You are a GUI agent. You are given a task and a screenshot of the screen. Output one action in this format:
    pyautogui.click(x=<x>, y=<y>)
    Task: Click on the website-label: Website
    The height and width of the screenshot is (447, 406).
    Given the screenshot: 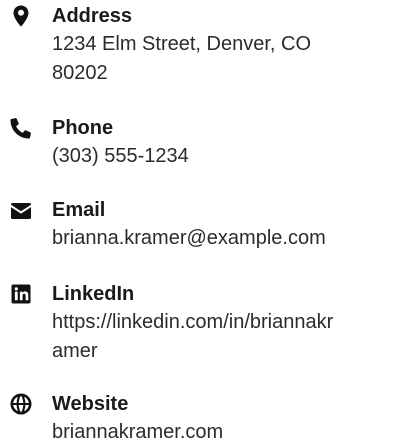 What is the action you would take?
    pyautogui.click(x=90, y=404)
    